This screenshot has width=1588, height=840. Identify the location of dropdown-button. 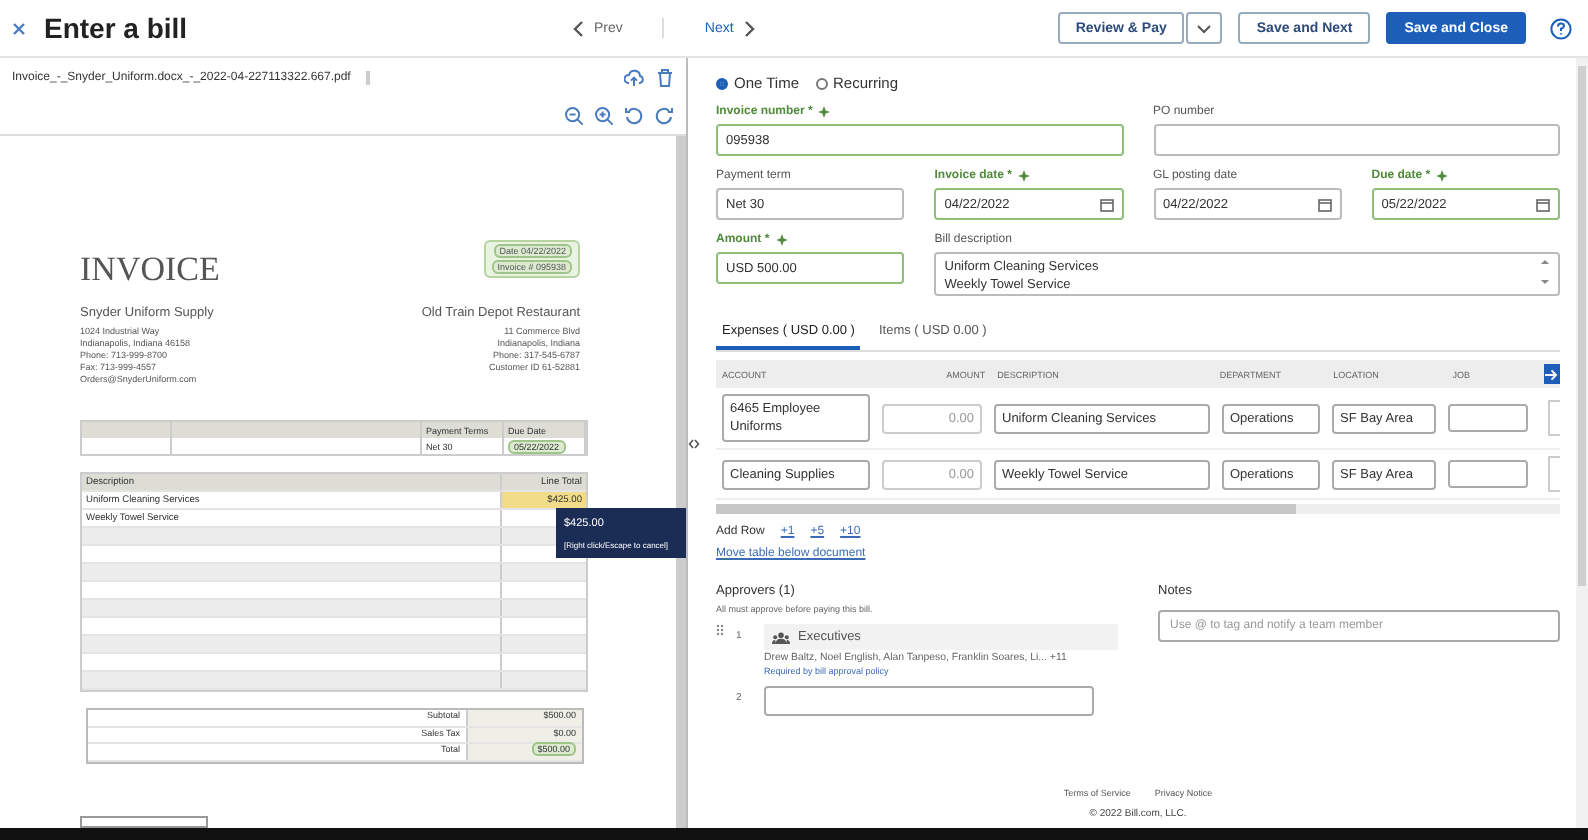
(1204, 28).